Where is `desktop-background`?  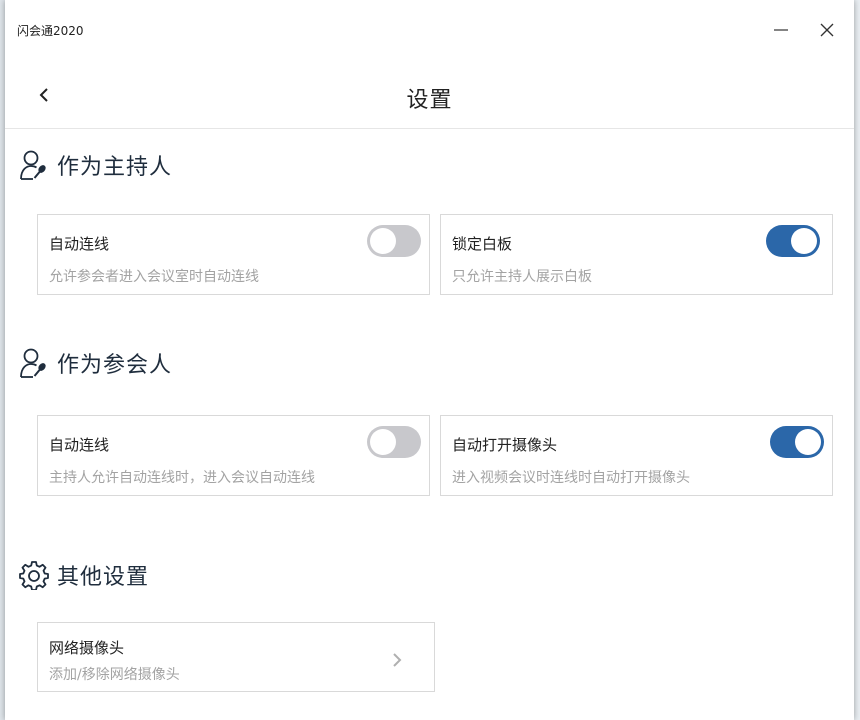
desktop-background is located at coordinates (857, 360).